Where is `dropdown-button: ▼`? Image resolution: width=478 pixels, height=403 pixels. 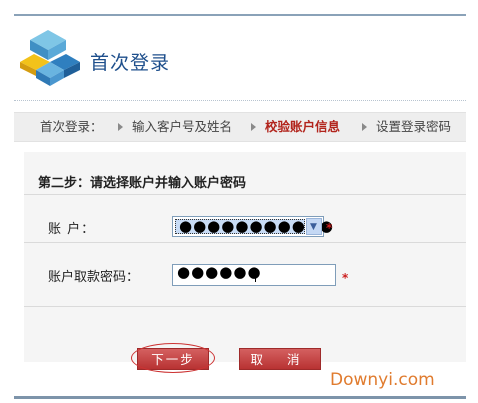 dropdown-button: ▼ is located at coordinates (314, 226).